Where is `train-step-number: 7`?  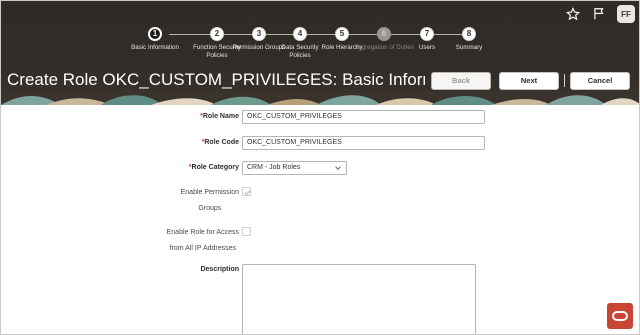
train-step-number: 7 is located at coordinates (427, 34).